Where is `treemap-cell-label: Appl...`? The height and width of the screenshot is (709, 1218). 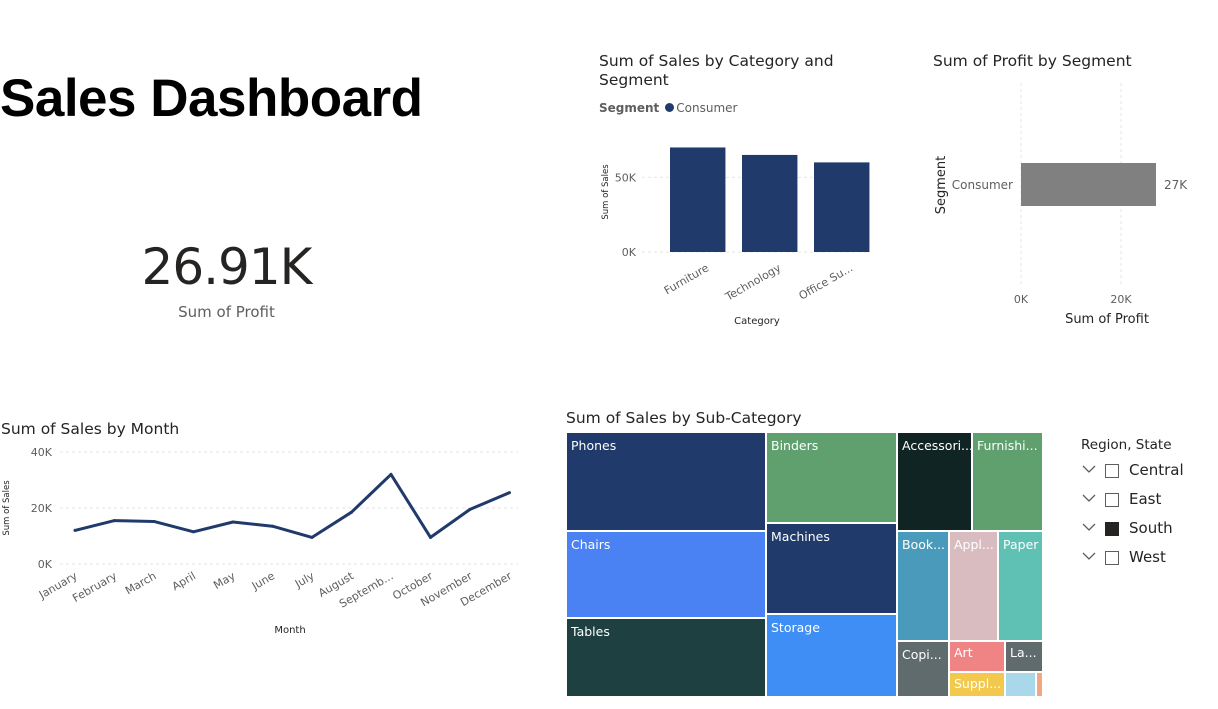
treemap-cell-label: Appl... is located at coordinates (974, 544).